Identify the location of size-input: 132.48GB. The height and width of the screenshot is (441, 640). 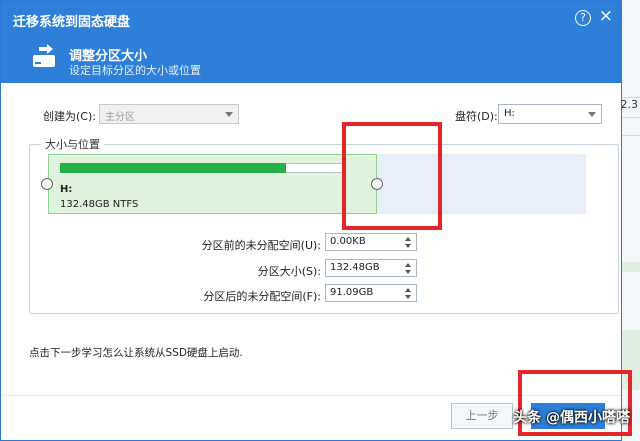
(371, 268).